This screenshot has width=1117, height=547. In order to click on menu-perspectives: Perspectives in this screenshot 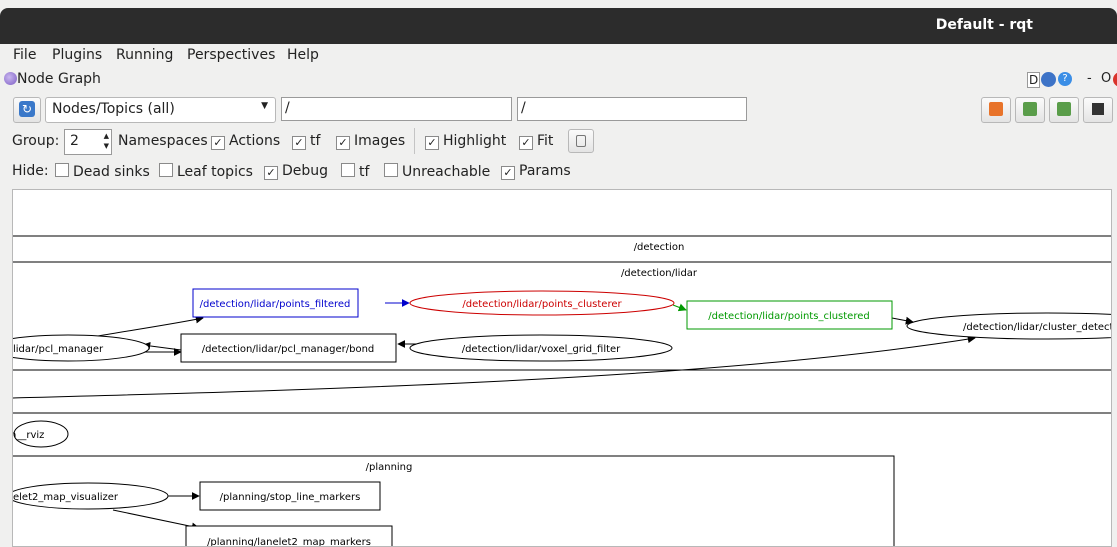, I will do `click(231, 55)`.